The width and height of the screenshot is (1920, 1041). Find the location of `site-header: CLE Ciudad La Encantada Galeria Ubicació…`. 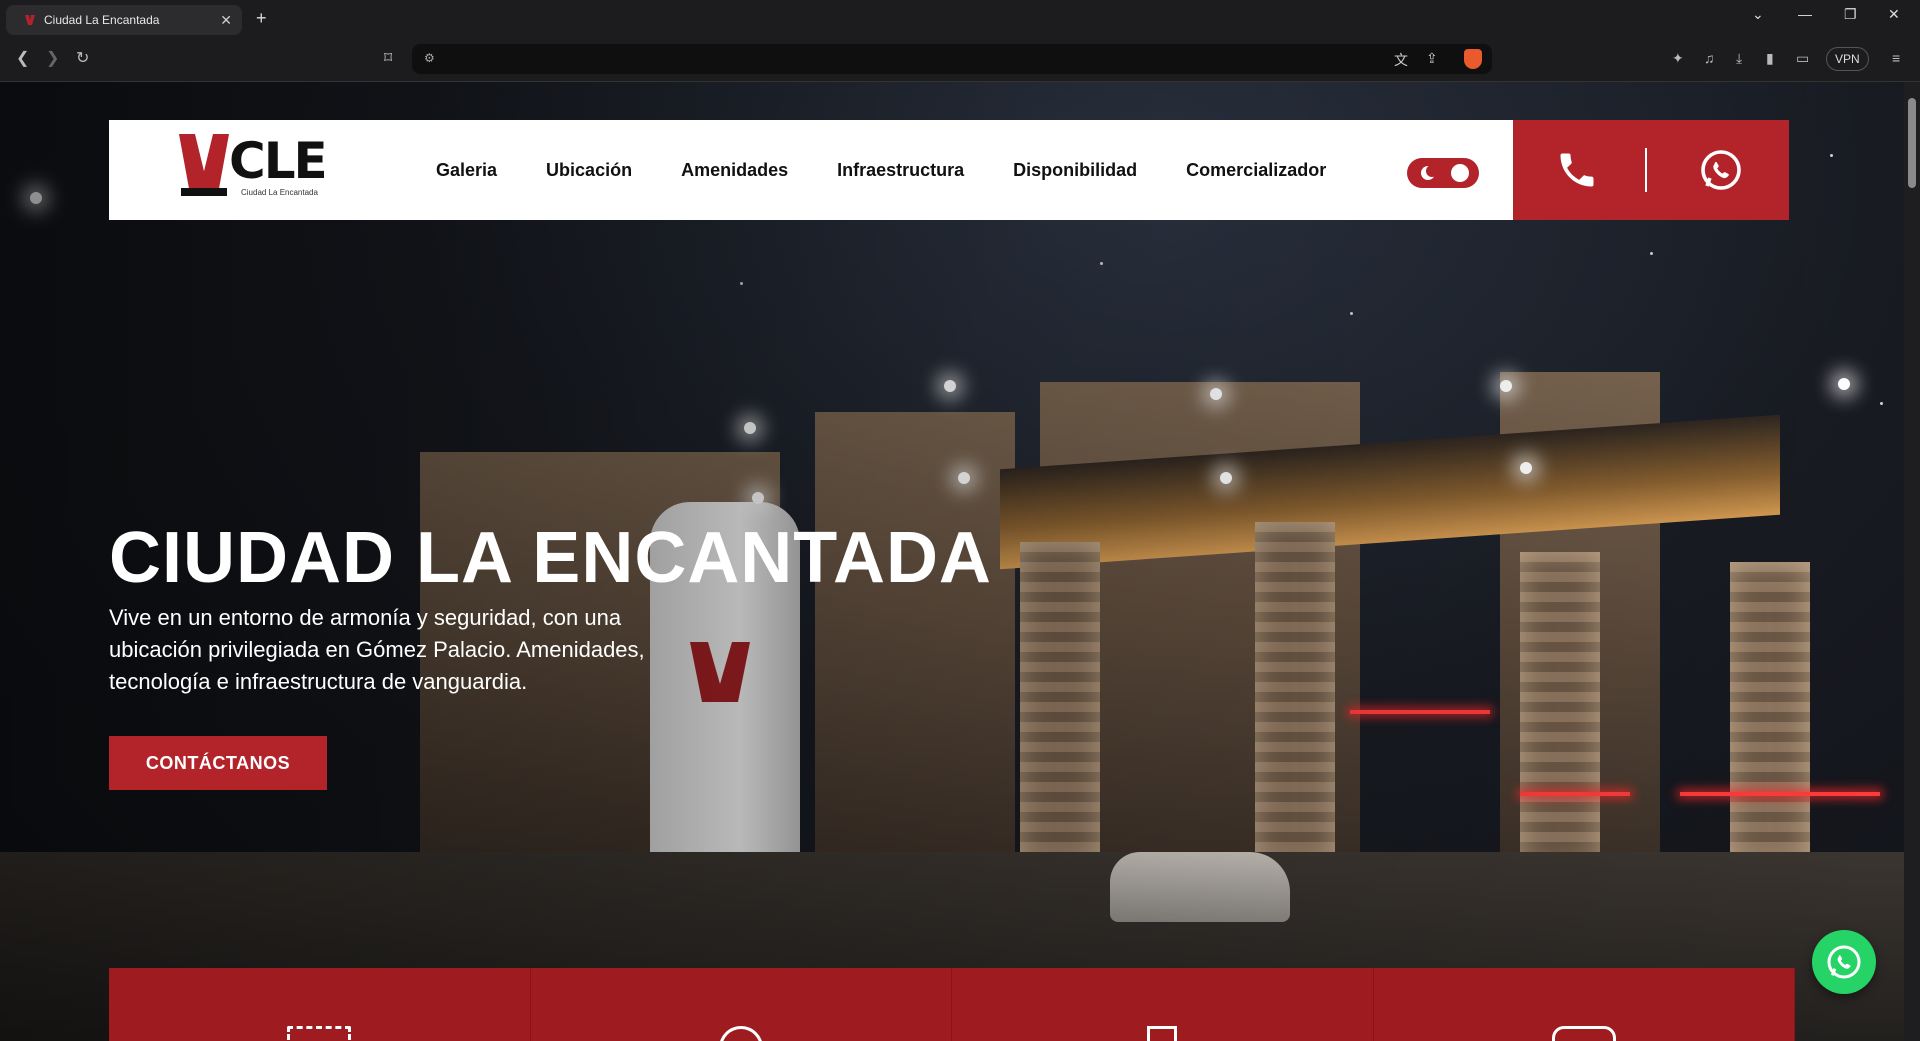

site-header: CLE Ciudad La Encantada Galeria Ubicació… is located at coordinates (949, 170).